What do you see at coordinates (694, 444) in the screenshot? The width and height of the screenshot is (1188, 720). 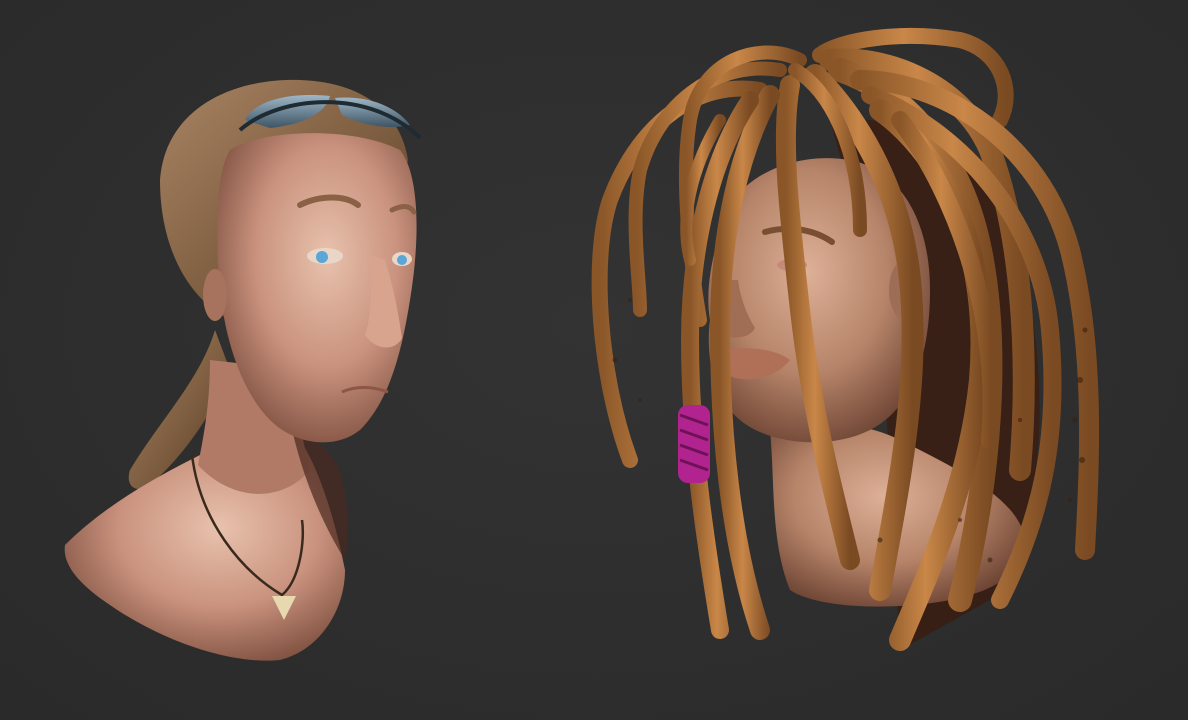 I see `hair-wrap-icon` at bounding box center [694, 444].